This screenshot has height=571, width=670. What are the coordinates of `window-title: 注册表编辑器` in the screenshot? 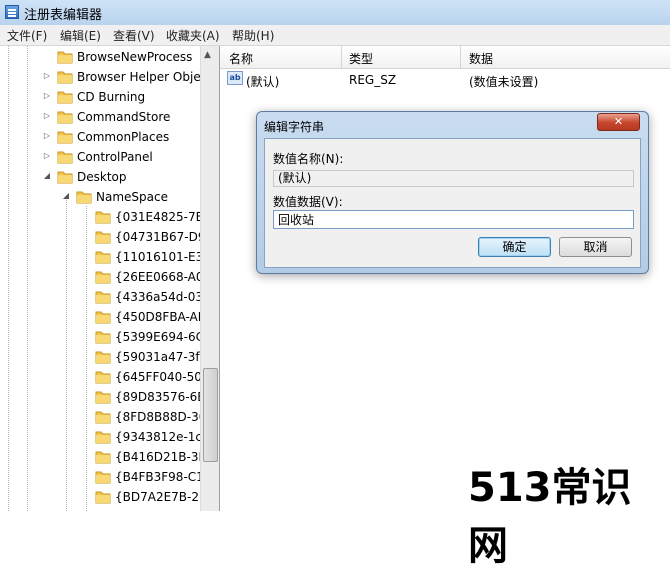 It's located at (63, 15).